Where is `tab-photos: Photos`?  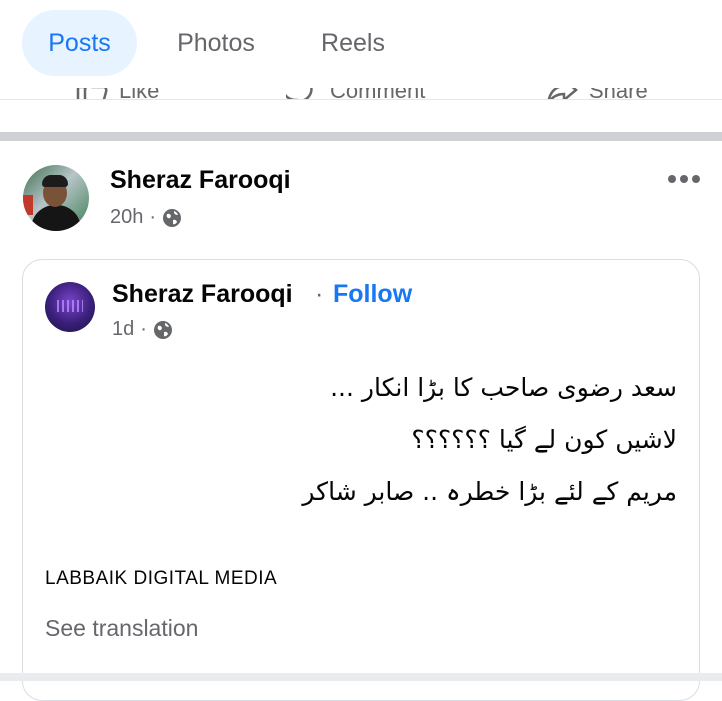 tab-photos: Photos is located at coordinates (216, 43).